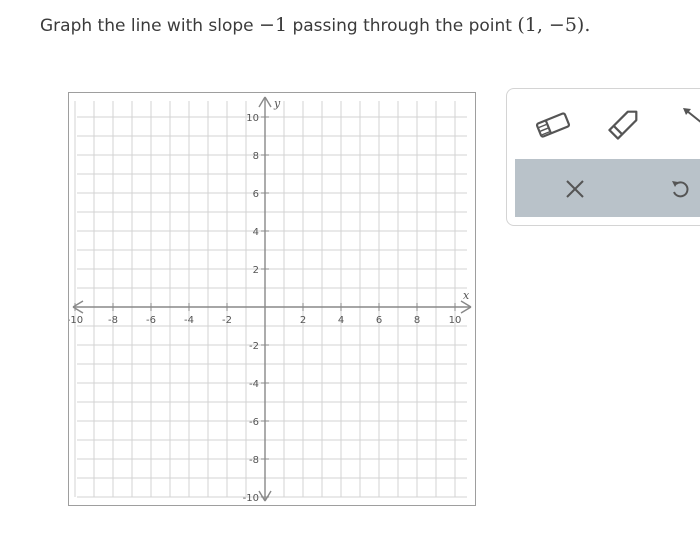 Image resolution: width=700 pixels, height=539 pixels. I want to click on x-tick-label: 6, so click(379, 320).